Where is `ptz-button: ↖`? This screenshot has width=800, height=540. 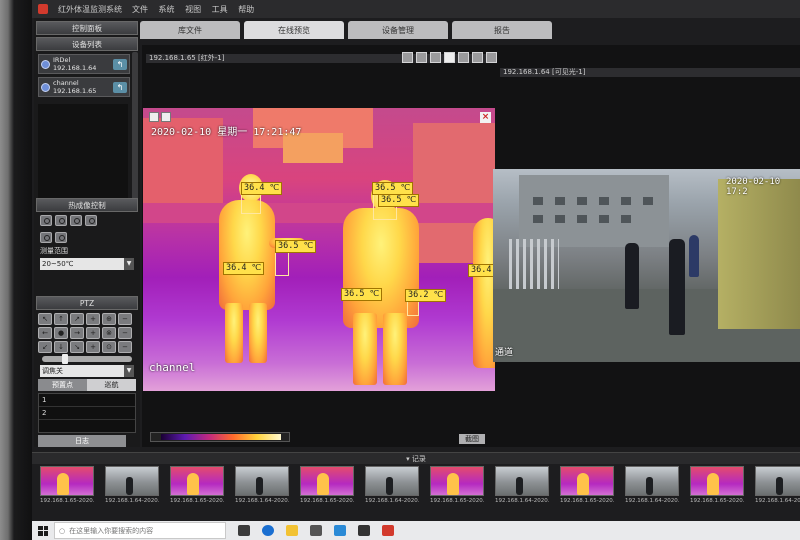 ptz-button: ↖ is located at coordinates (45, 319).